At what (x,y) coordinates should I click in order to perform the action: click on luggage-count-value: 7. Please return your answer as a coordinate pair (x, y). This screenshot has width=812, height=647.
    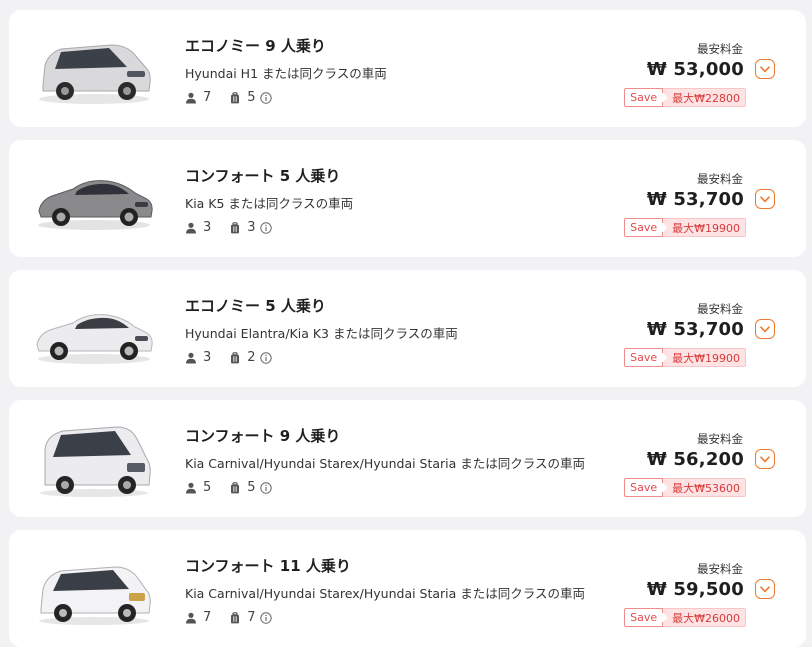
    Looking at the image, I should click on (251, 617).